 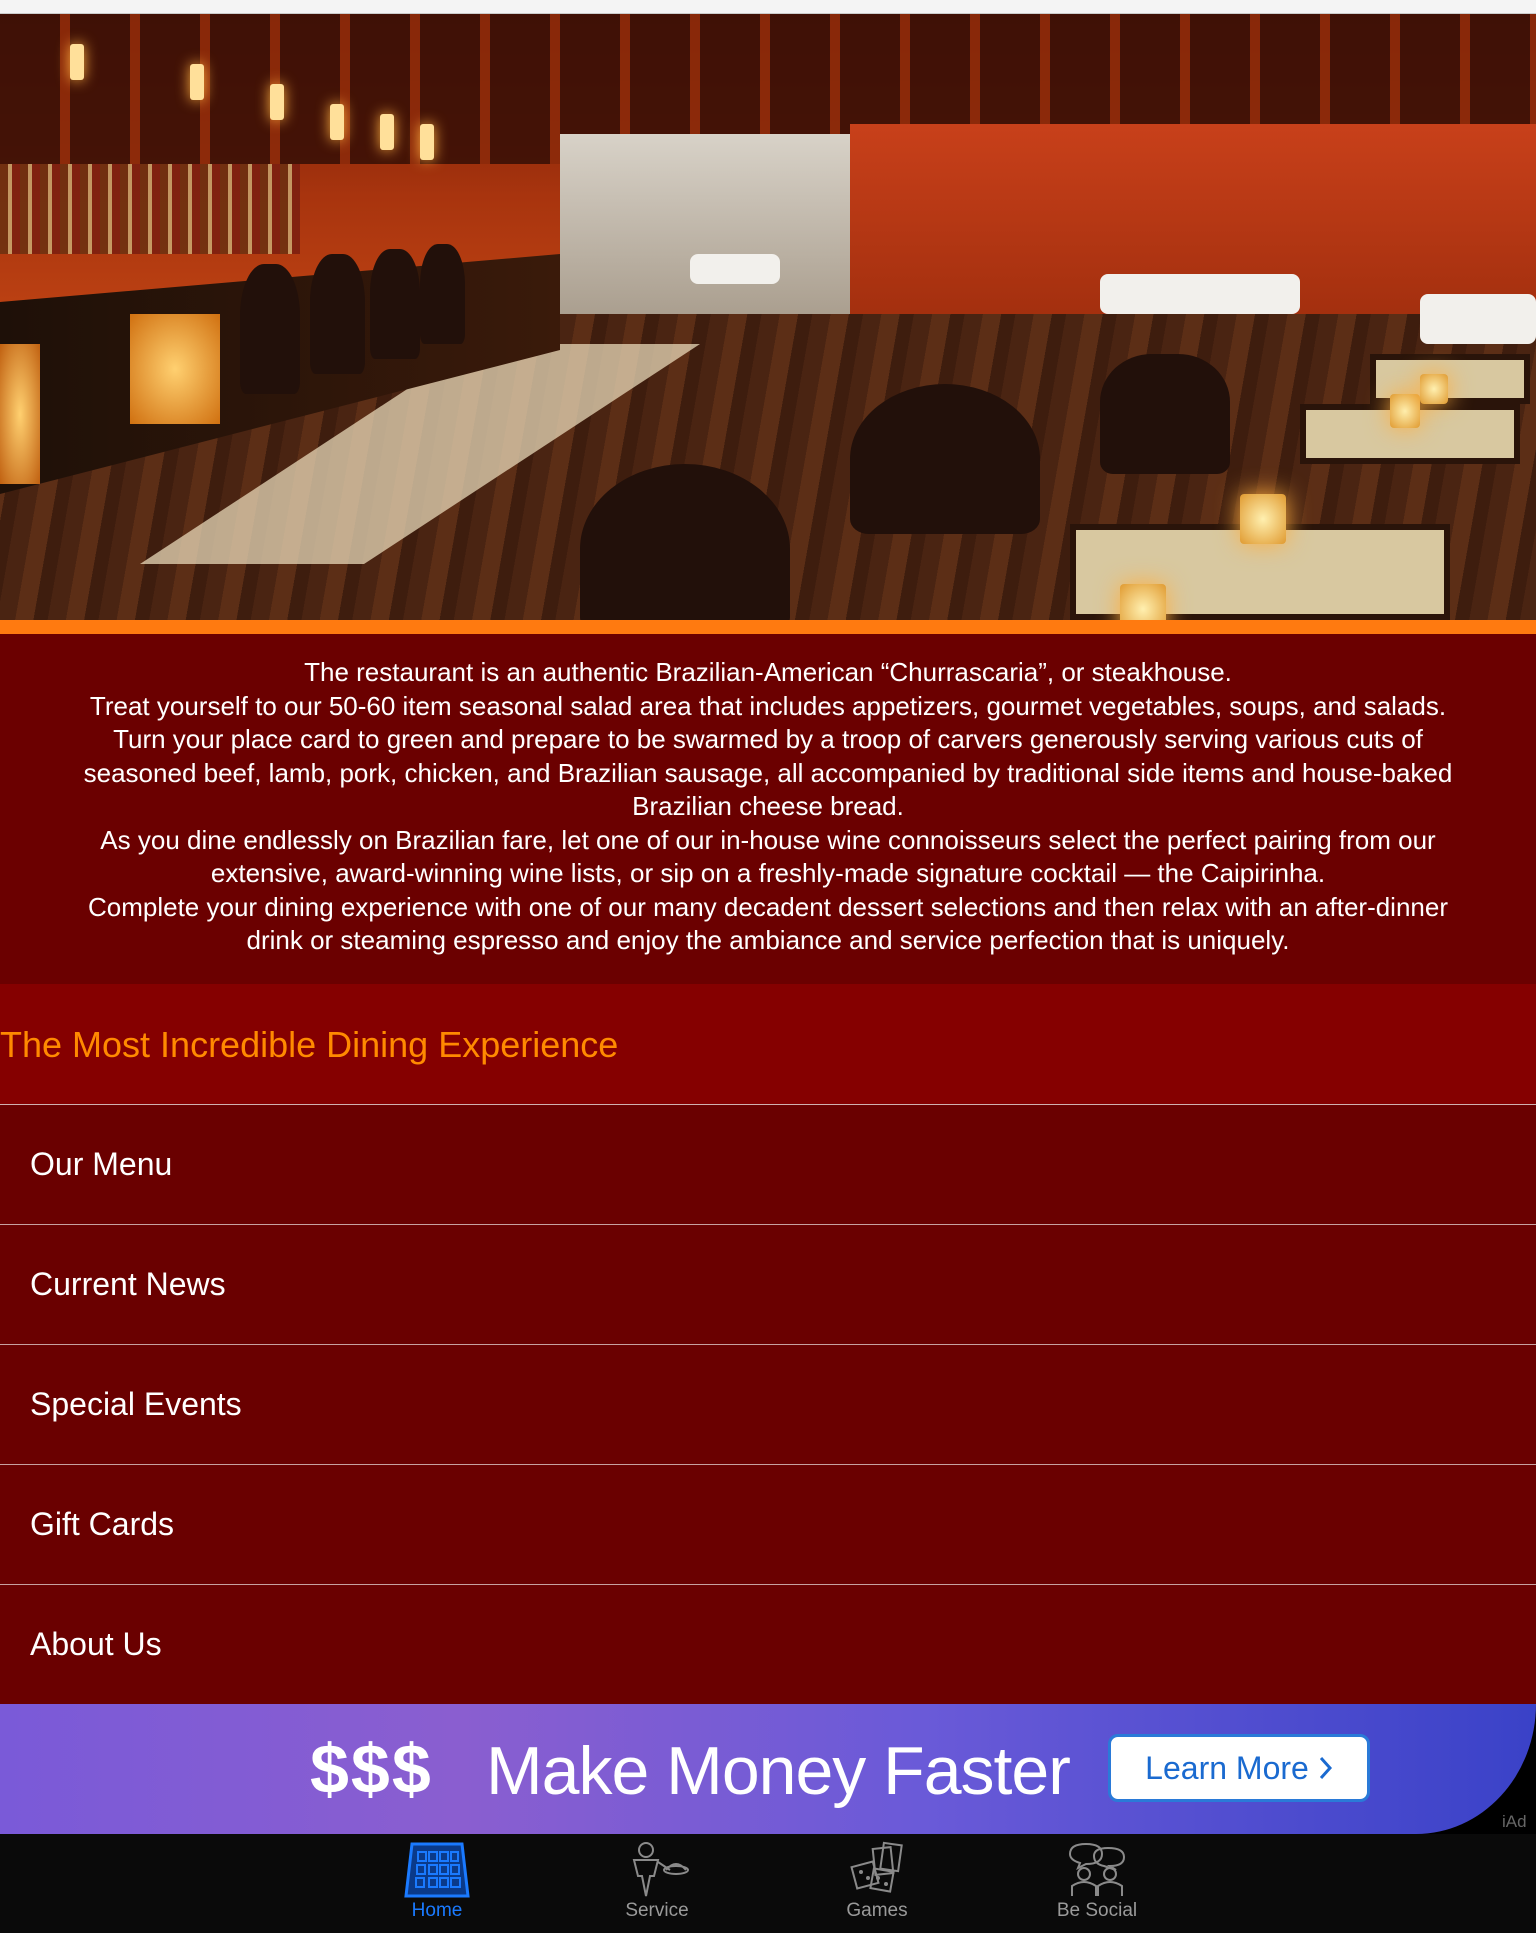 What do you see at coordinates (309, 1044) in the screenshot?
I see `section-headline: The Most Incredible Dining Experience` at bounding box center [309, 1044].